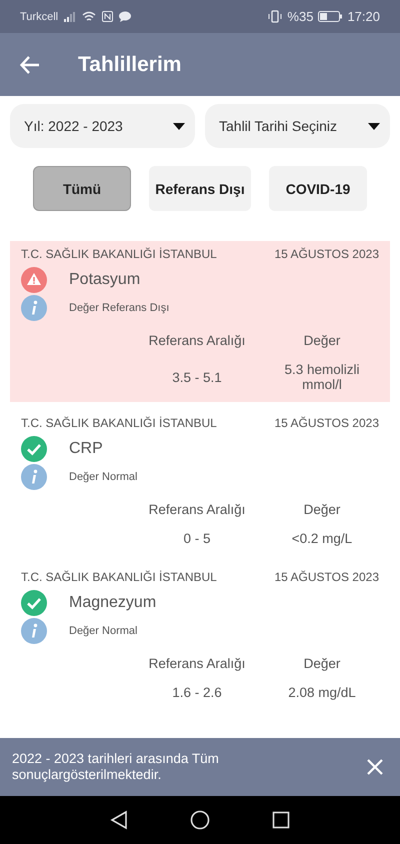  Describe the element at coordinates (322, 377) in the screenshot. I see `result-value: 5.3 hemolizli mmol/l` at that location.